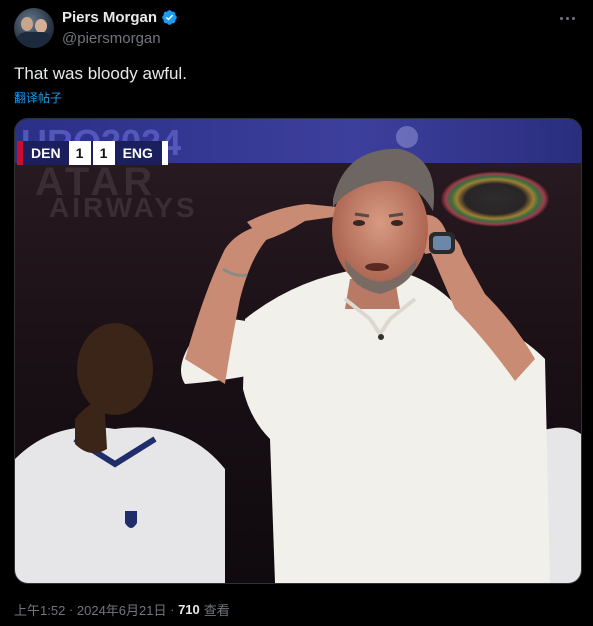  I want to click on tweet-text: That was bloody awful., so click(100, 73).